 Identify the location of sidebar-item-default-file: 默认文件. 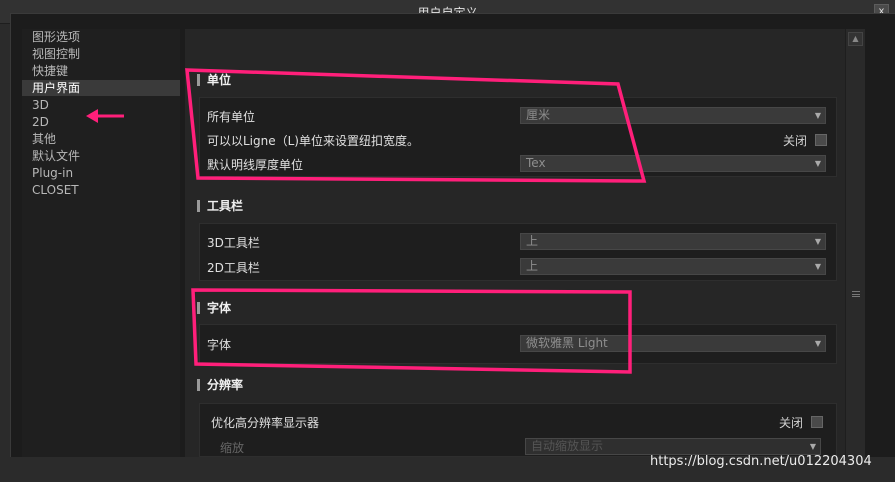
(101, 156).